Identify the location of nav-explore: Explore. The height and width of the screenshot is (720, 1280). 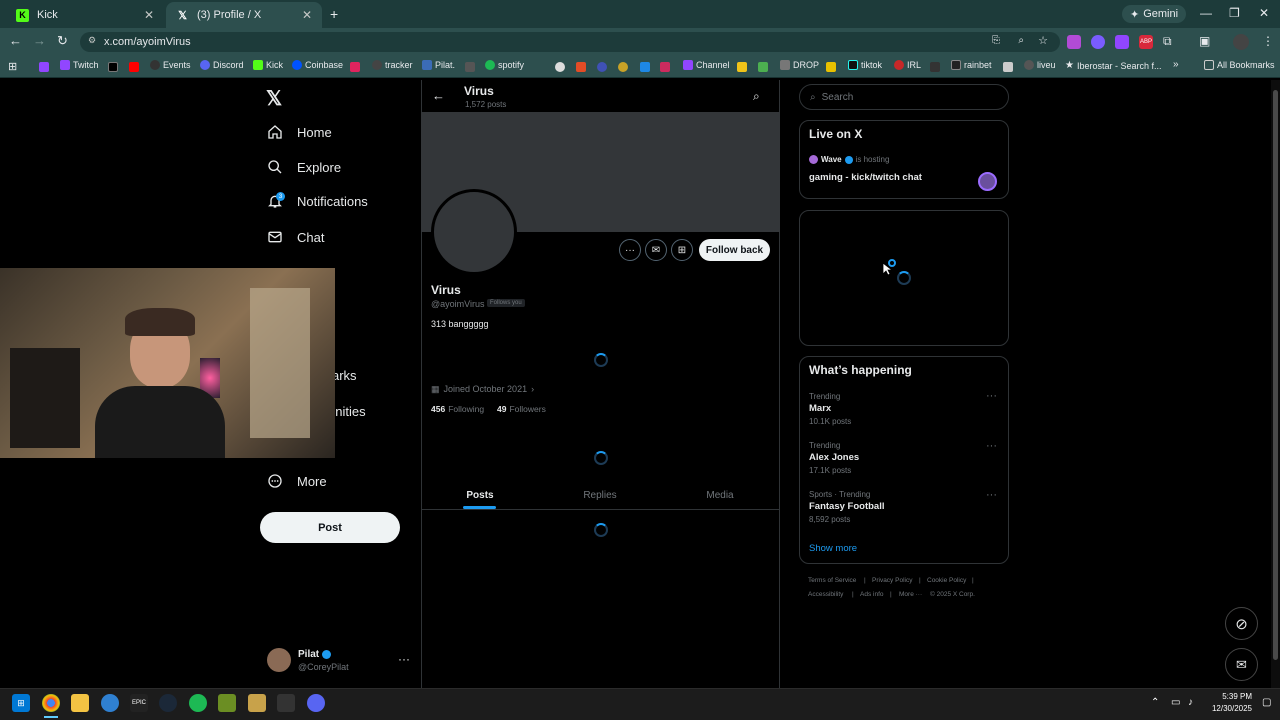
(304, 167).